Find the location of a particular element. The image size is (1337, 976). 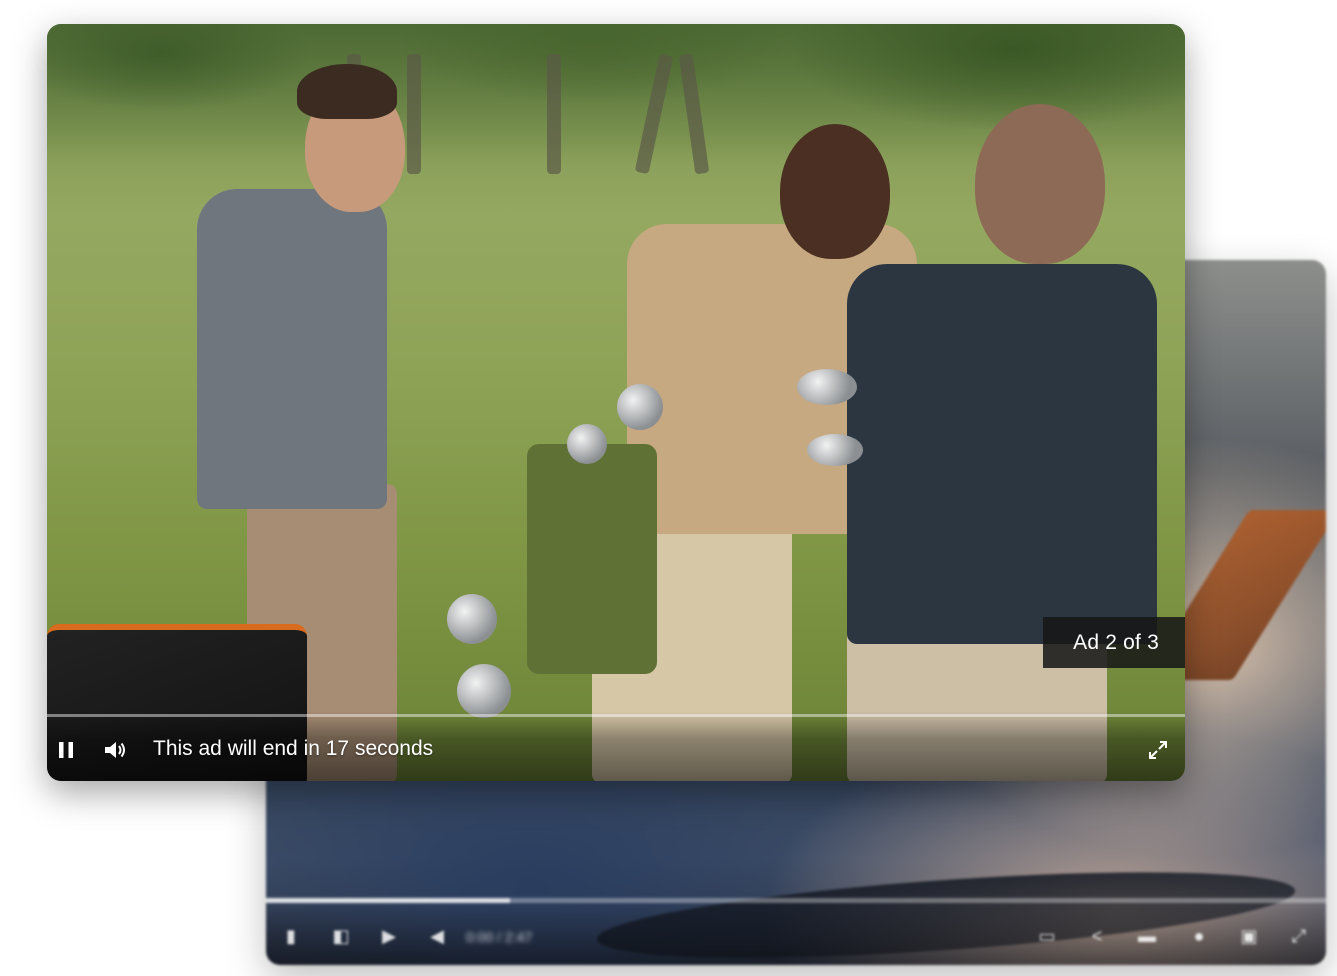

ad-countdown-message: This ad will end in 17 seconds is located at coordinates (293, 748).